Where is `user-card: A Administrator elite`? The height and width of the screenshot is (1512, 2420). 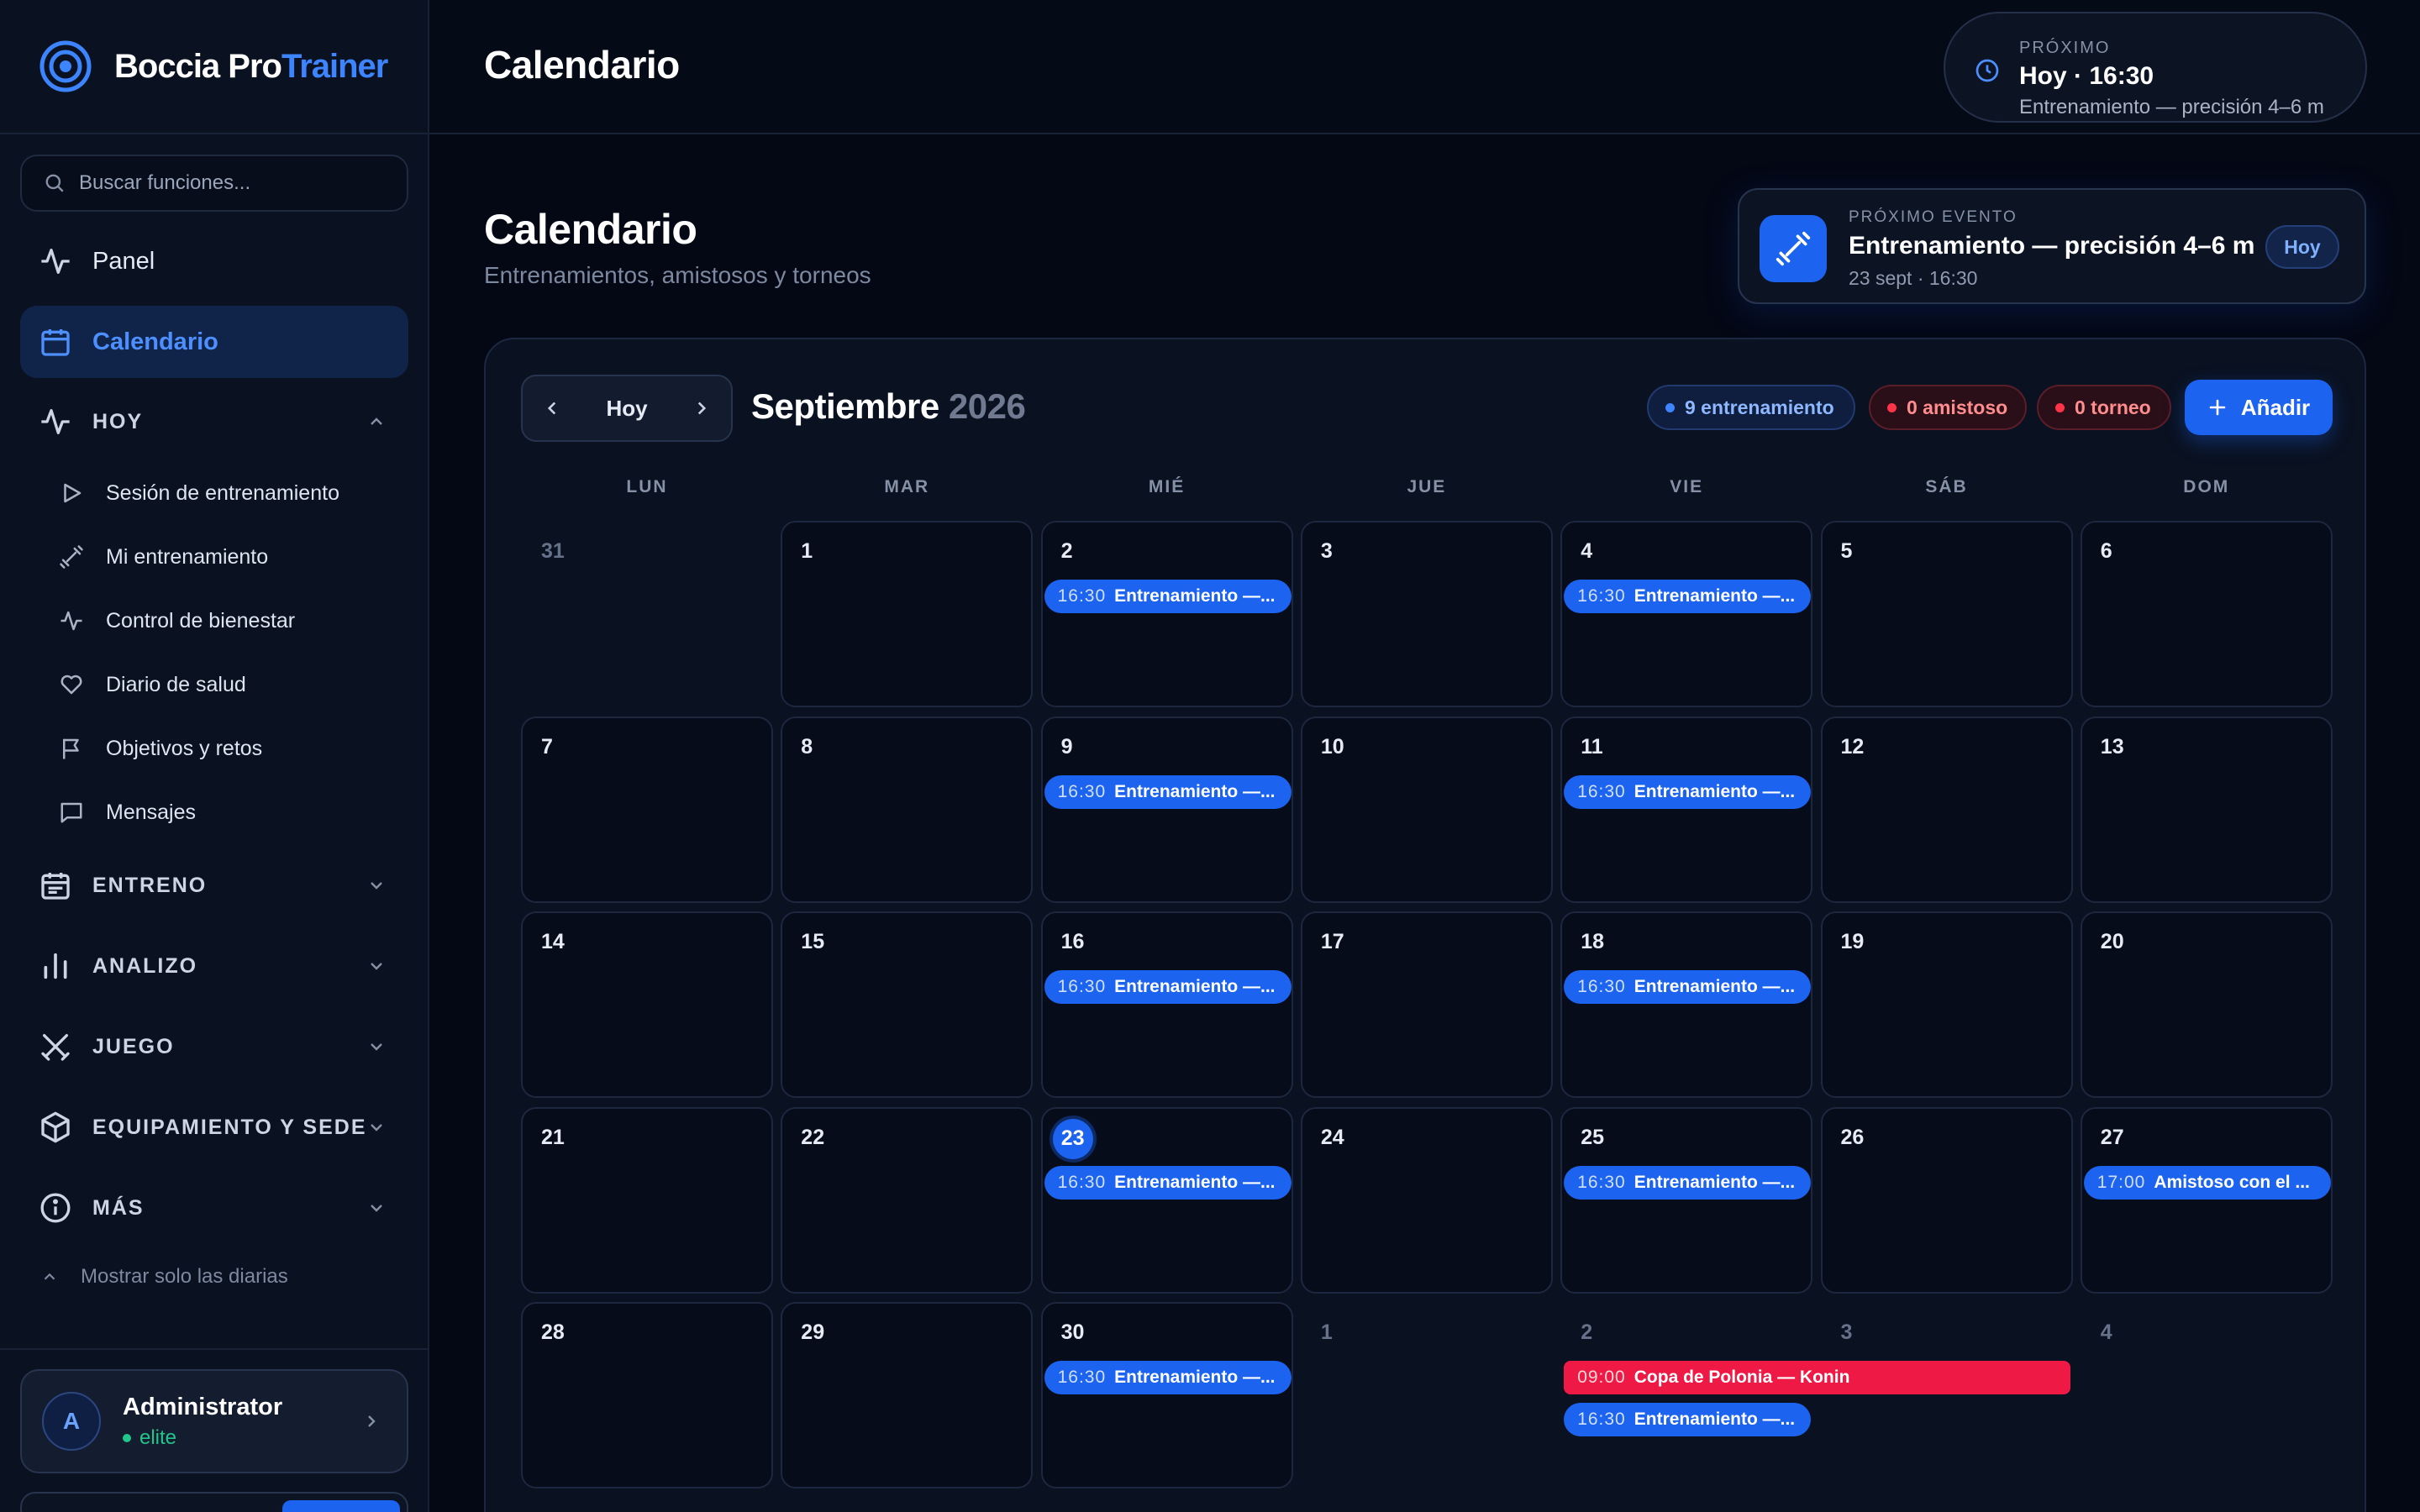
user-card: A Administrator elite is located at coordinates (214, 1421).